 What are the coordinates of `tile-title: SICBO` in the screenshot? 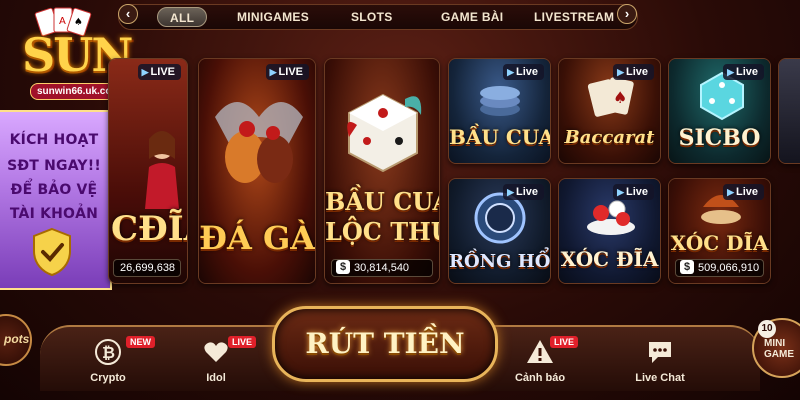 It's located at (719, 138).